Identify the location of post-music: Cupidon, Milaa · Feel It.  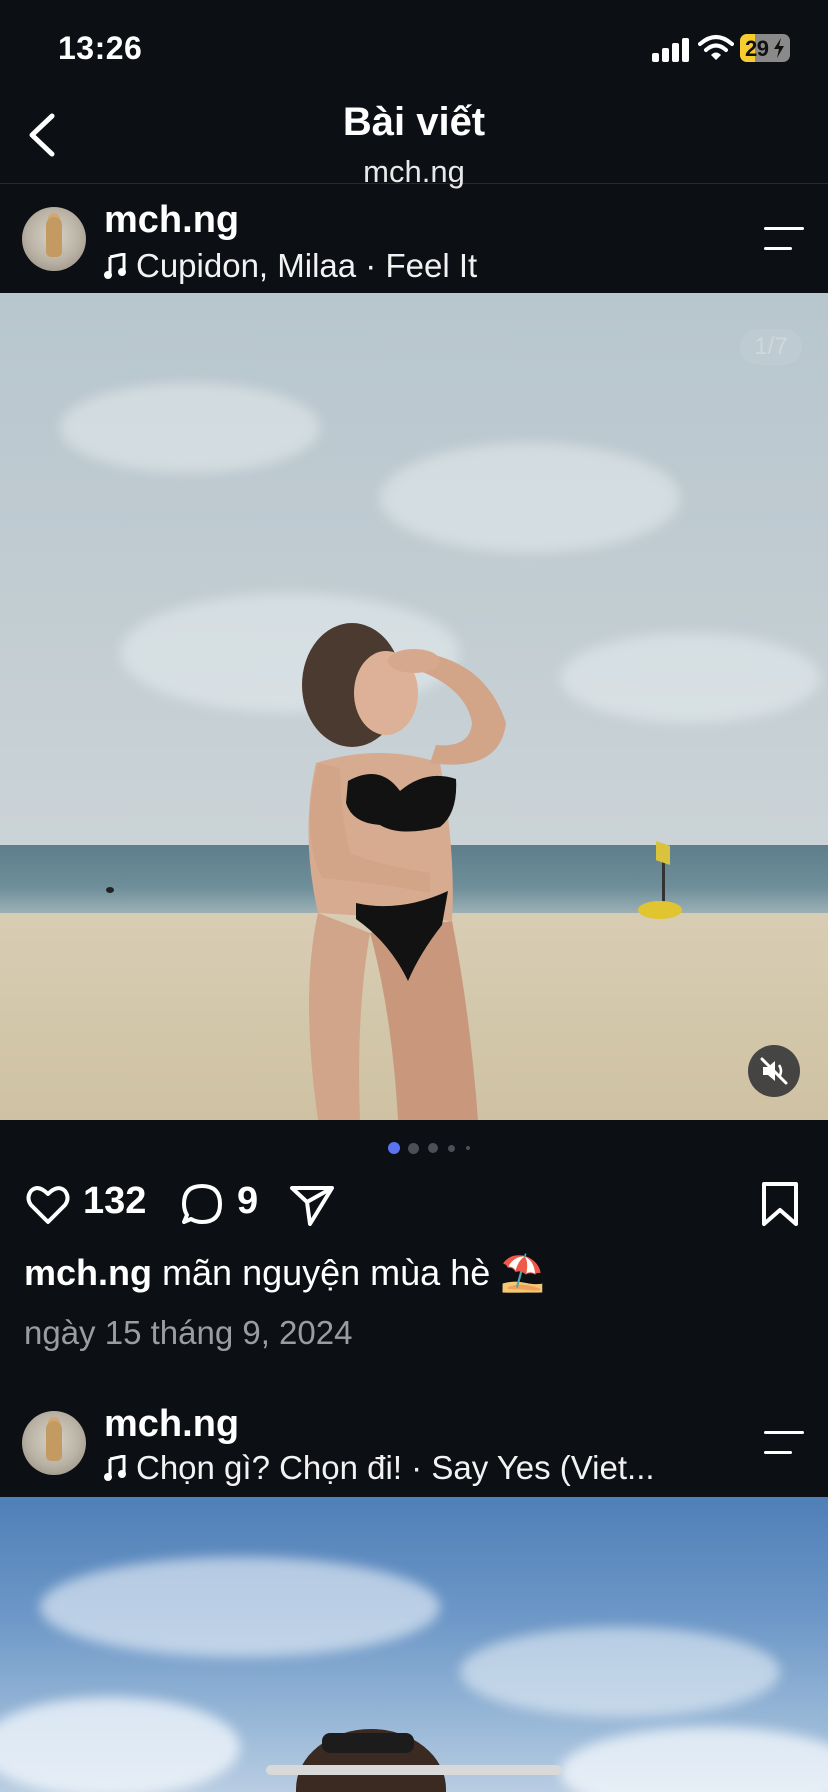
(290, 266).